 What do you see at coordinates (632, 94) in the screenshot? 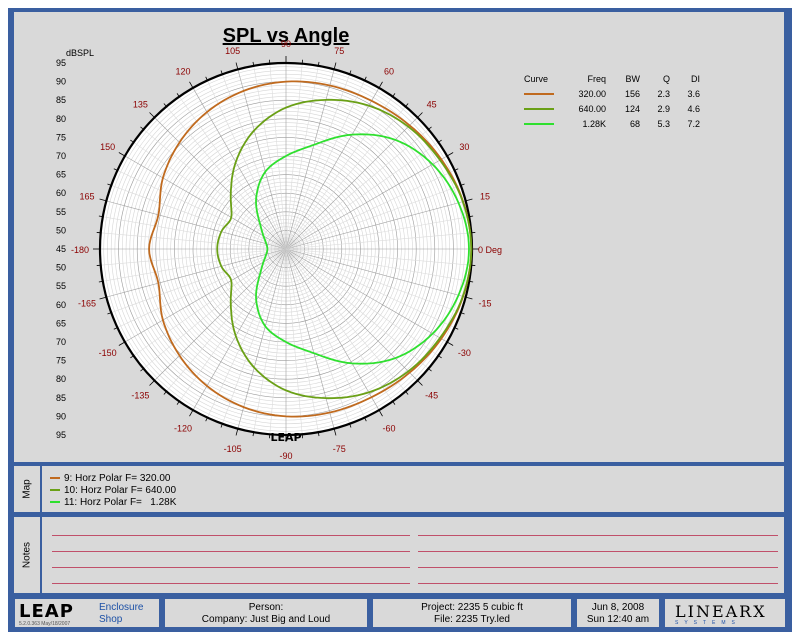
I see `legend-value: 156` at bounding box center [632, 94].